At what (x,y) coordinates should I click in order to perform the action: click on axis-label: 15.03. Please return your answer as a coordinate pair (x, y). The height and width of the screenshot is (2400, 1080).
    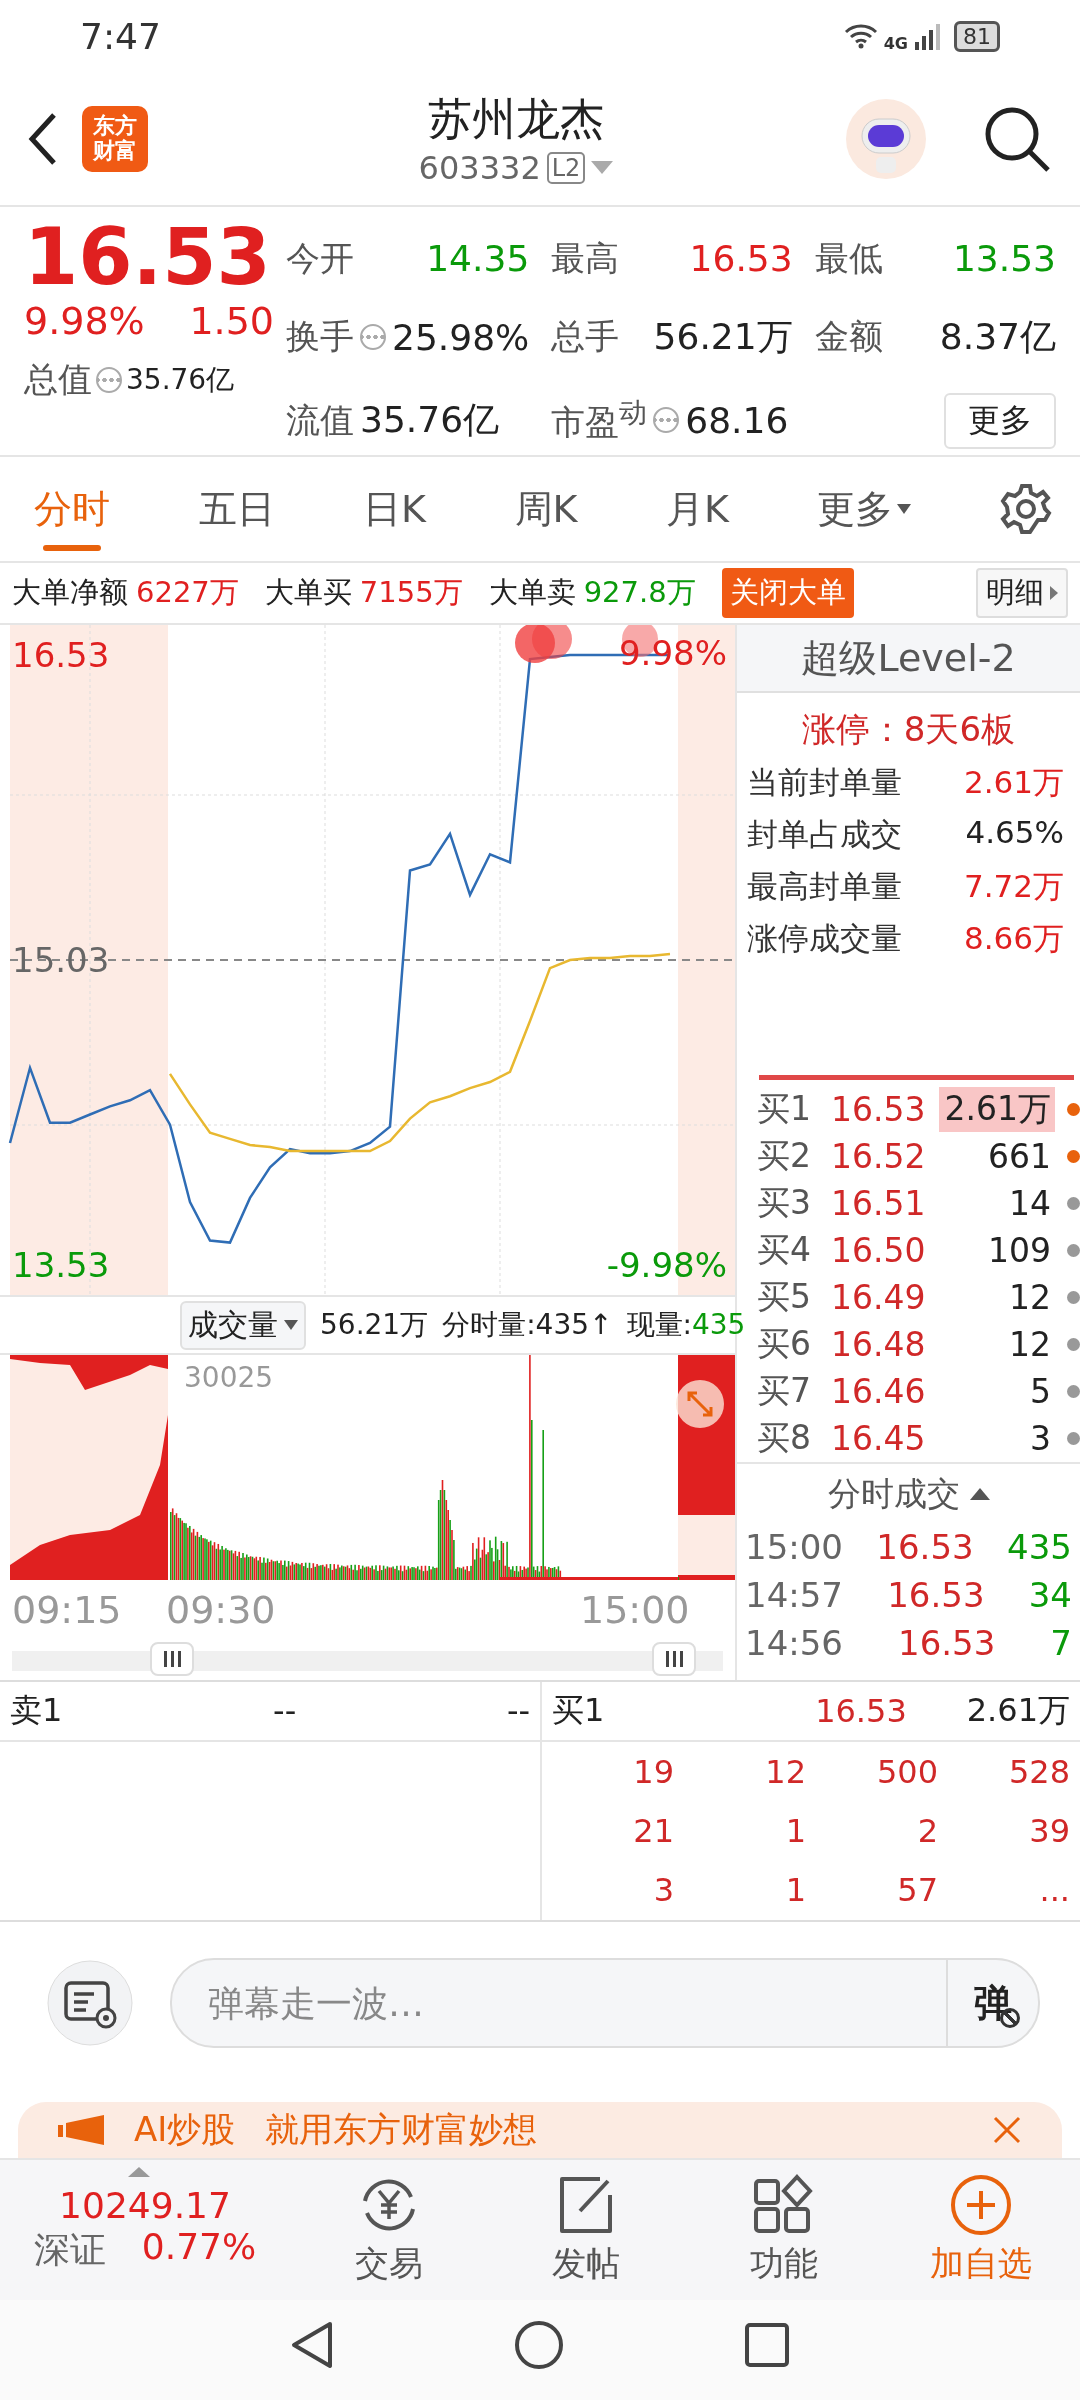
    Looking at the image, I should click on (61, 960).